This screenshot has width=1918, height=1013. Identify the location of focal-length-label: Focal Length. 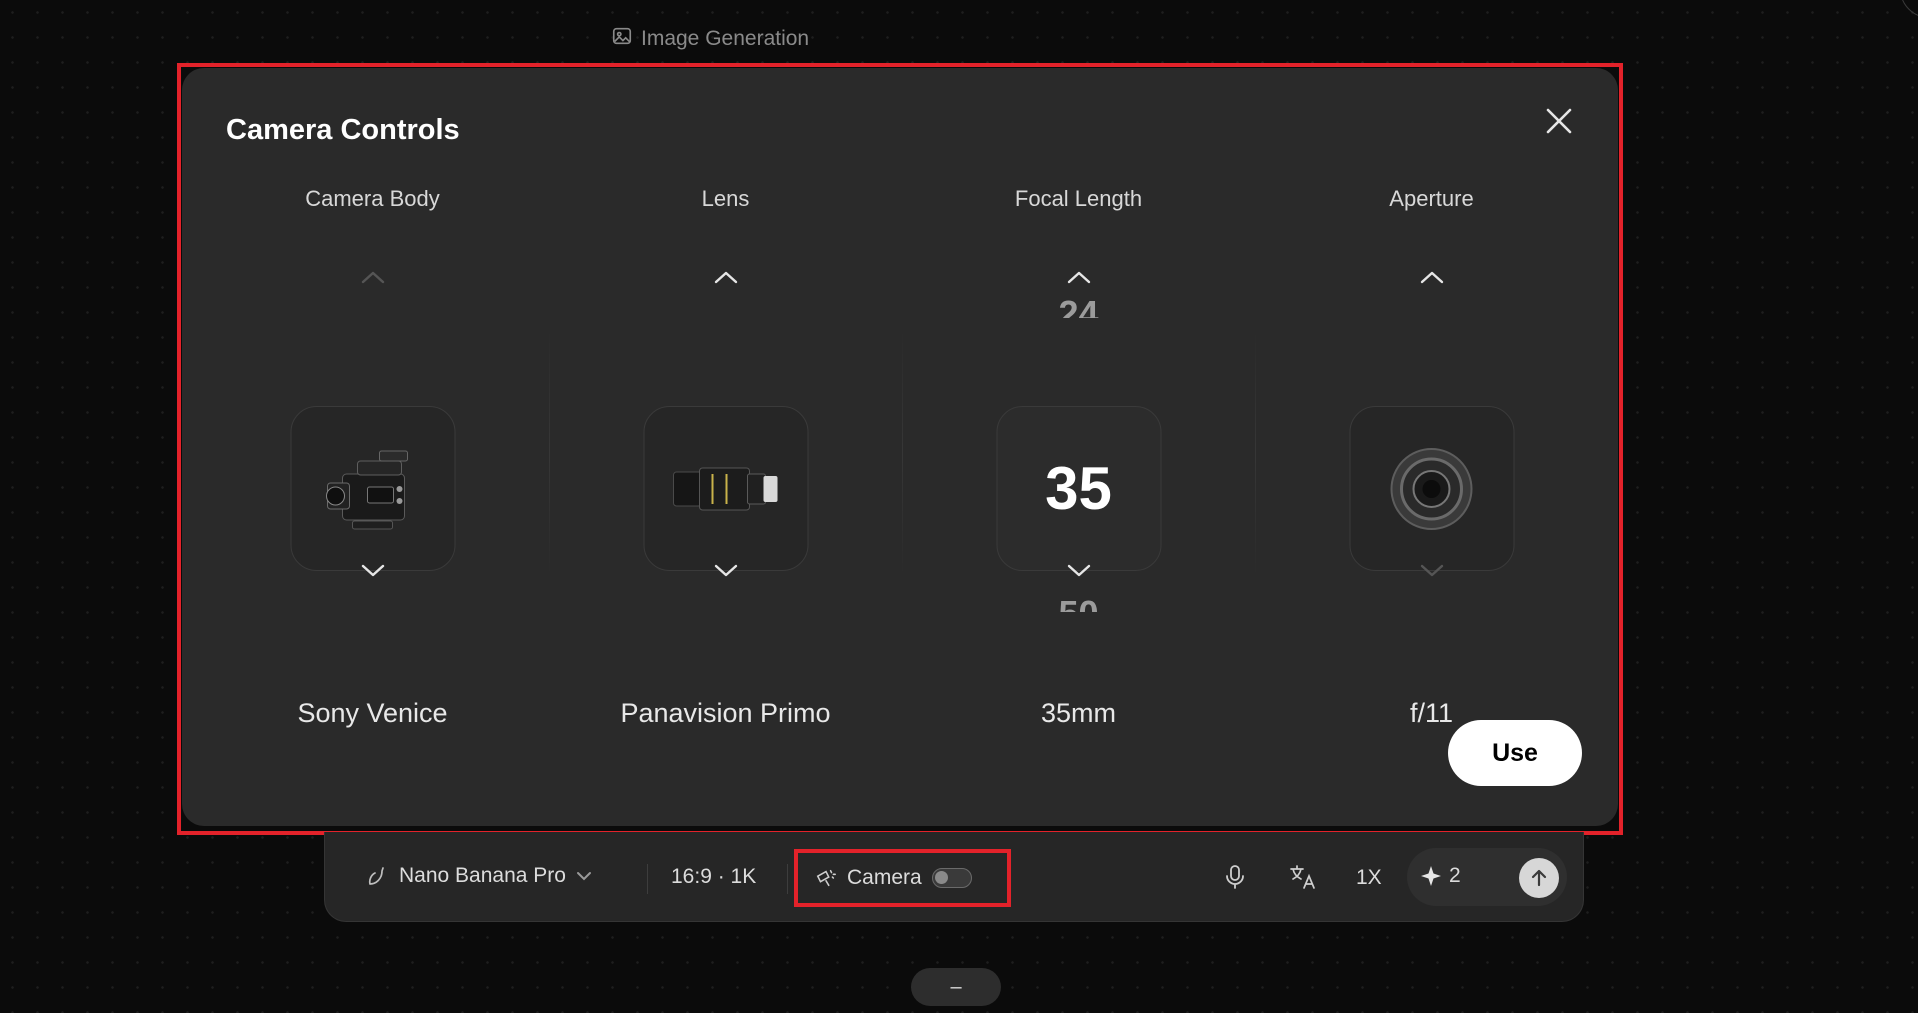
(1078, 198).